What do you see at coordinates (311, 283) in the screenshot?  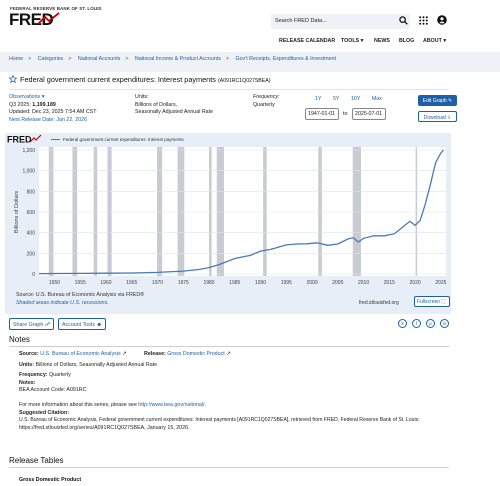 I see `x-tick-label: 2000` at bounding box center [311, 283].